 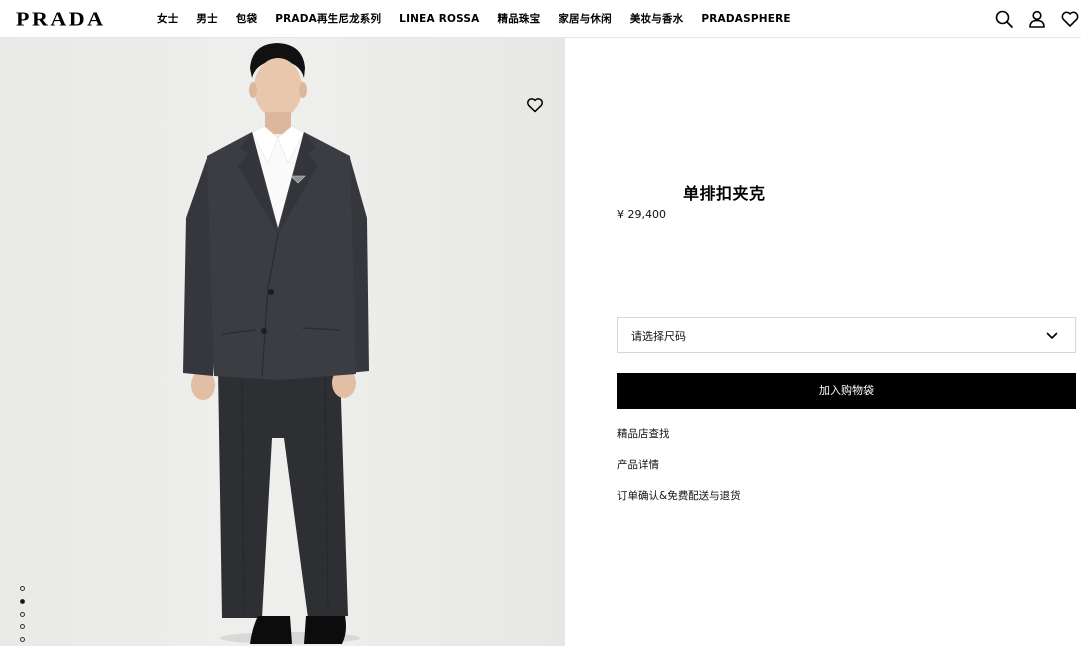 I want to click on add-to-bag-button: 加入购物袋, so click(x=846, y=391).